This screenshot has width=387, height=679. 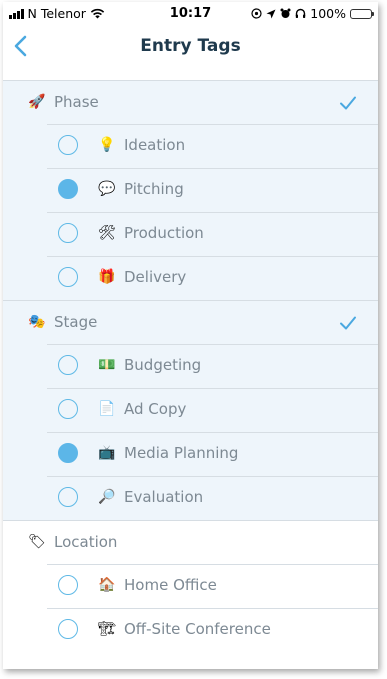 What do you see at coordinates (107, 365) in the screenshot?
I see `tag-emoji-icon: 💵` at bounding box center [107, 365].